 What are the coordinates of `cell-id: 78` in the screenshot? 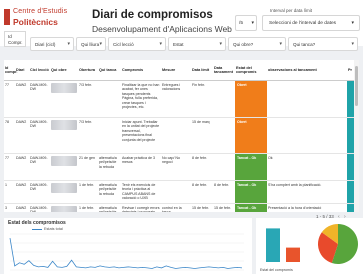 It's located at (9, 135).